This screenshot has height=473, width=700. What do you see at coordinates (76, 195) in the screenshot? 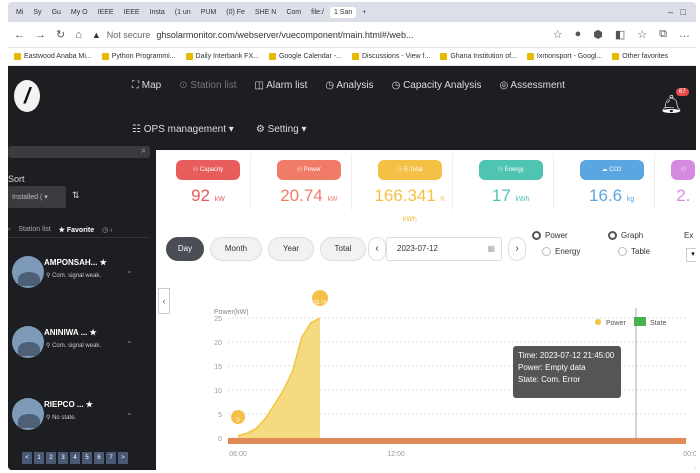
I see `sort-order-icon: ⇅` at bounding box center [76, 195].